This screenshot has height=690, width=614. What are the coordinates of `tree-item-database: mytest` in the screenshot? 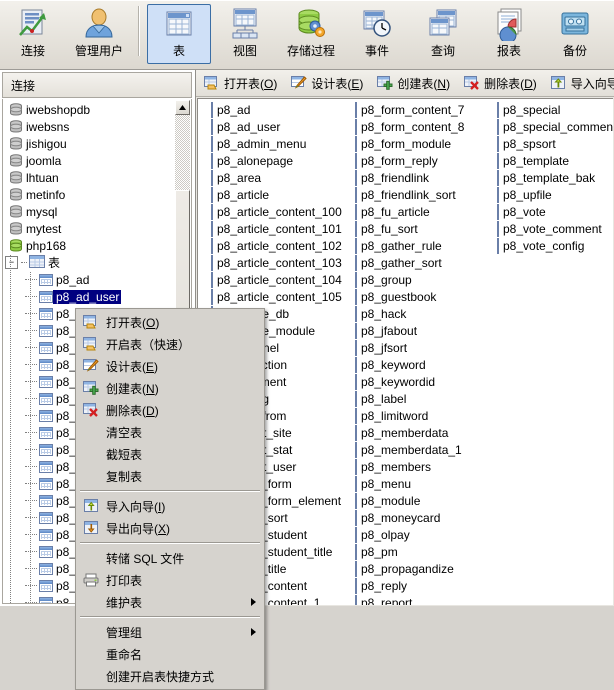 It's located at (97, 228).